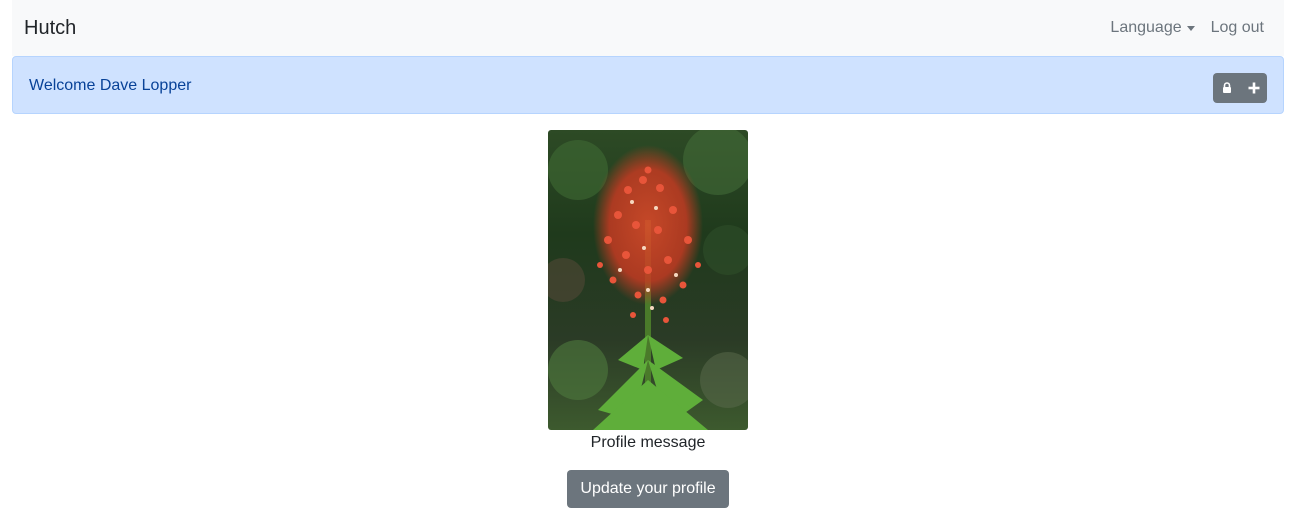  What do you see at coordinates (1146, 27) in the screenshot?
I see `language-label: Language` at bounding box center [1146, 27].